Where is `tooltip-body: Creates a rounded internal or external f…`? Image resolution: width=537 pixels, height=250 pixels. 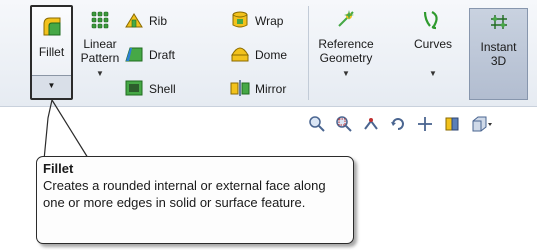 tooltip-body: Creates a rounded internal or external f… is located at coordinates (184, 194).